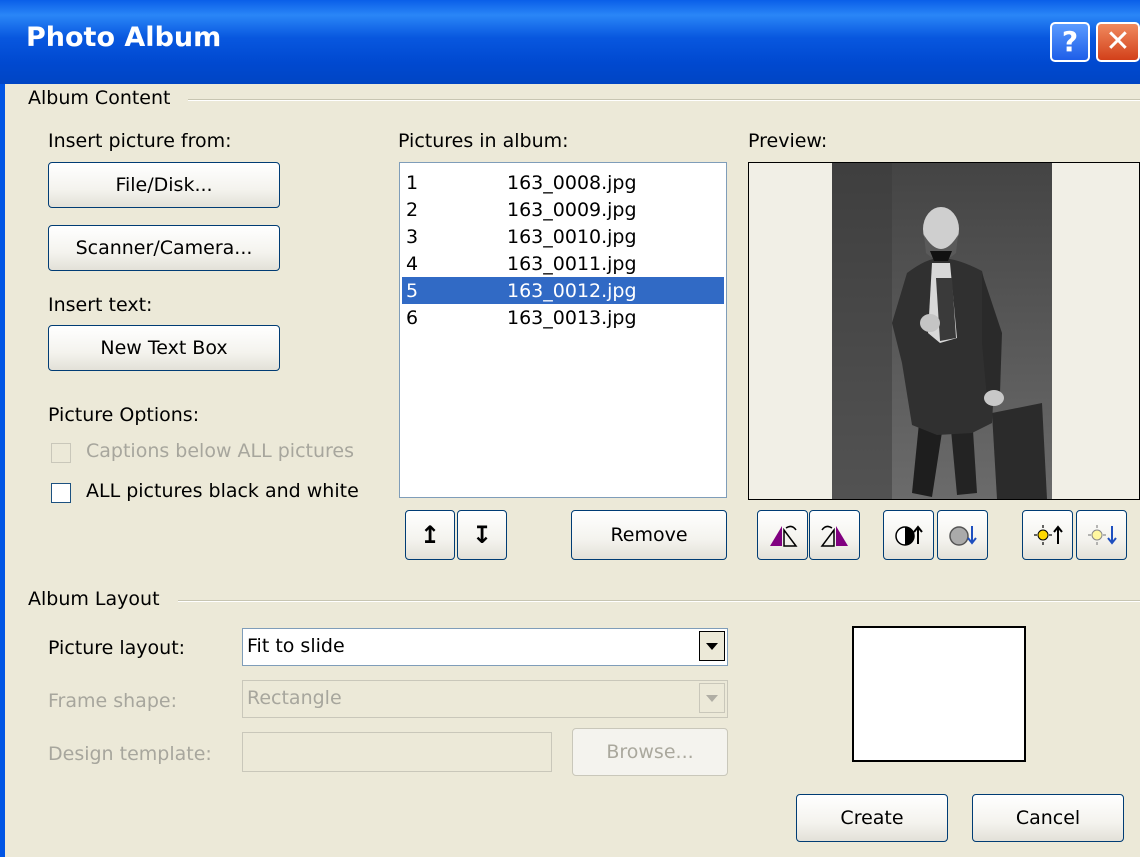  I want to click on move-up-button: ↥, so click(430, 535).